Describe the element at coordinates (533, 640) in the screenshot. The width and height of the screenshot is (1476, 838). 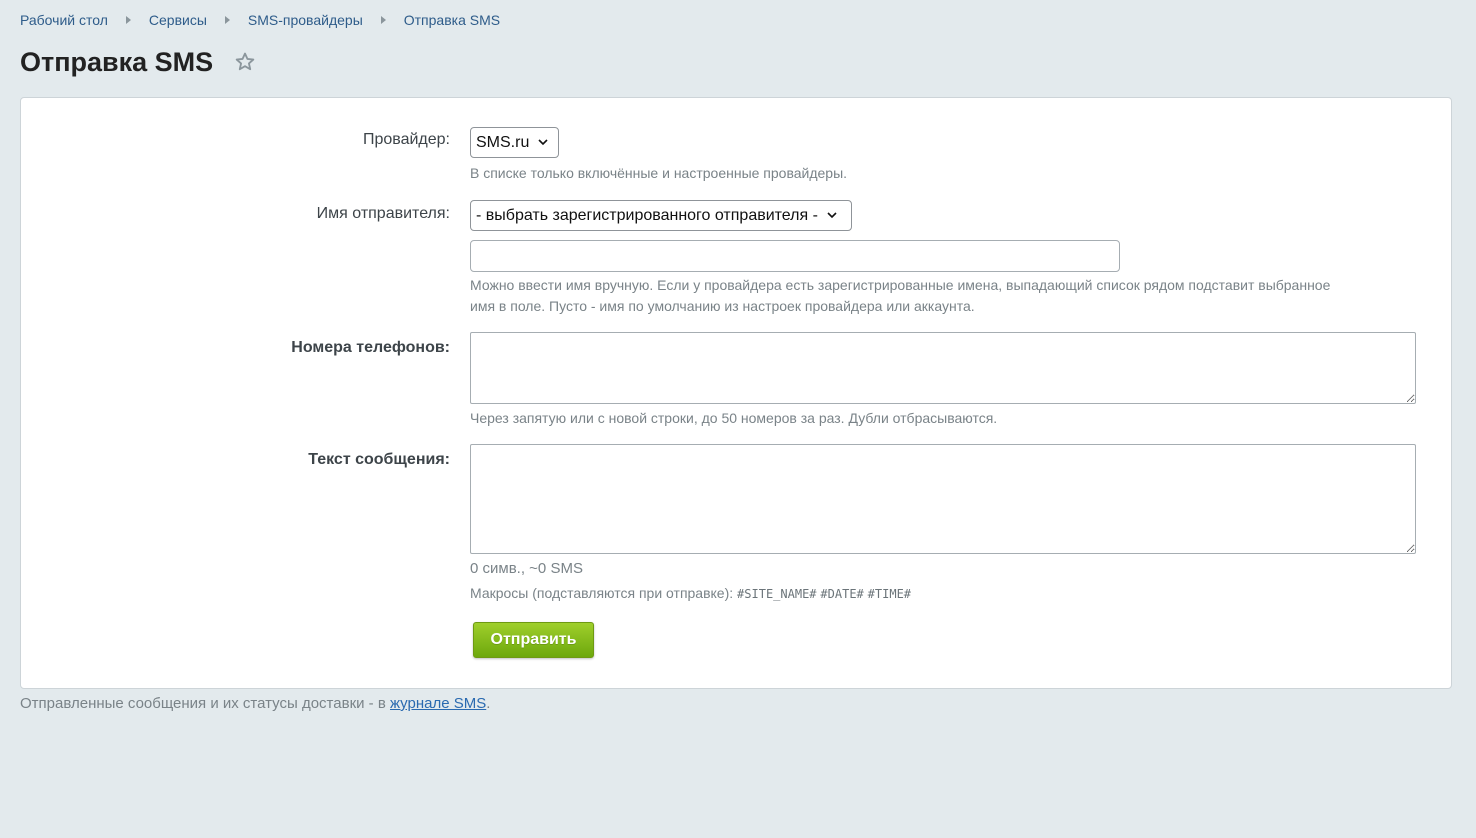
I see `send-button: Отправить` at that location.